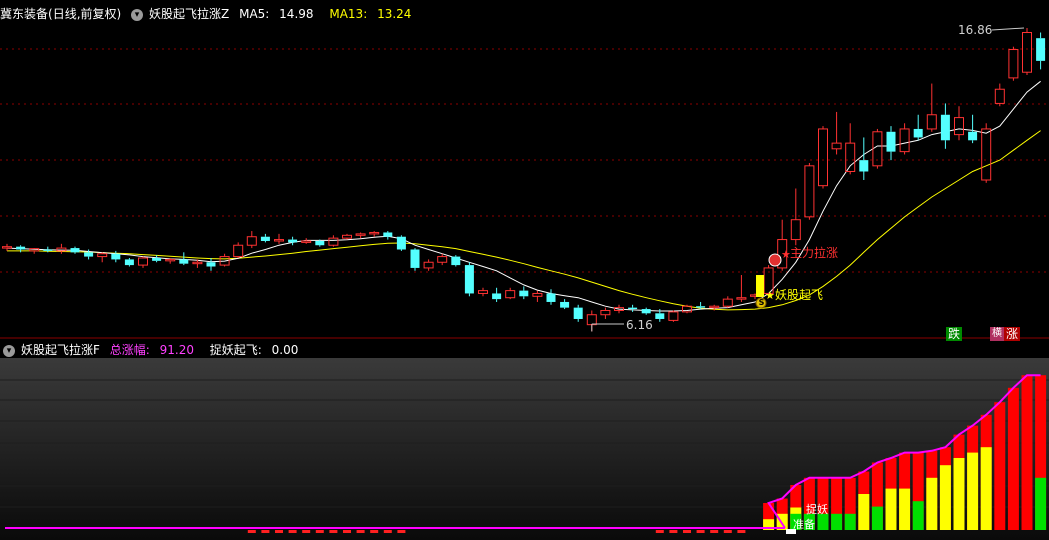 The image size is (1049, 540). What do you see at coordinates (1013, 458) in the screenshot?
I see `sub-bar-red` at bounding box center [1013, 458].